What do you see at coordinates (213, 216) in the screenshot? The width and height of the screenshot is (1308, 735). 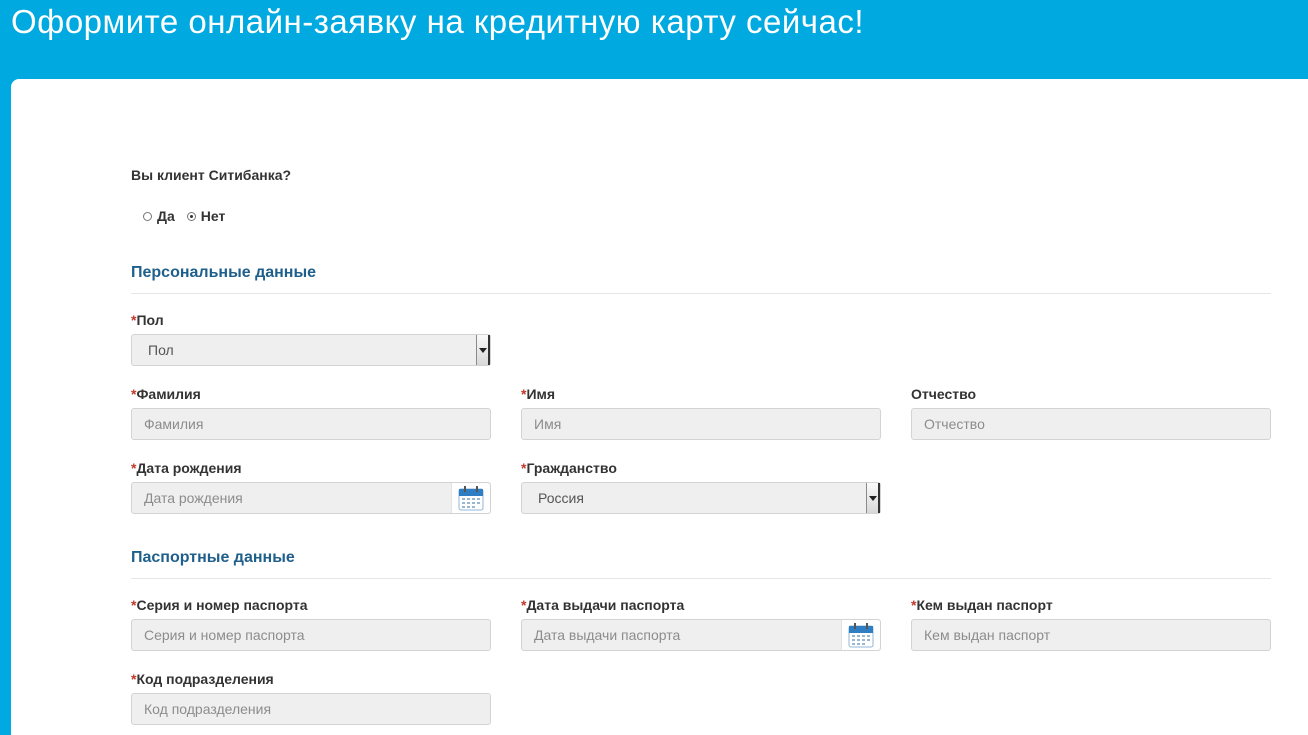 I see `radio-no-label: Нет` at bounding box center [213, 216].